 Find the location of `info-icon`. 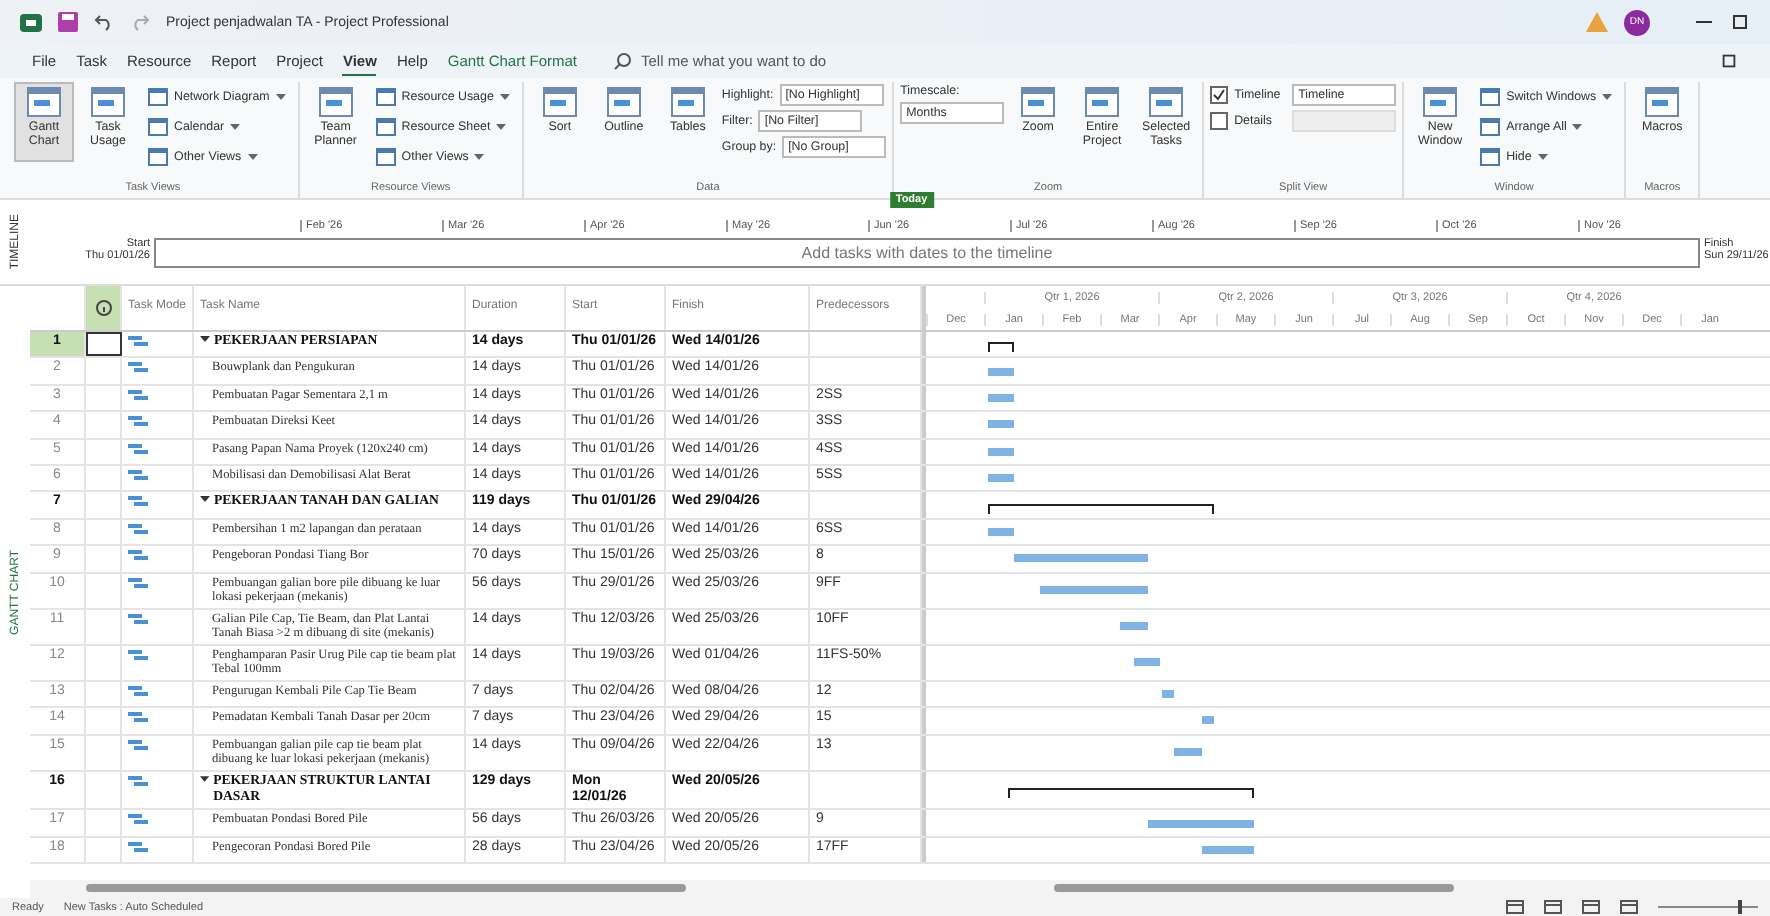

info-icon is located at coordinates (103, 308).